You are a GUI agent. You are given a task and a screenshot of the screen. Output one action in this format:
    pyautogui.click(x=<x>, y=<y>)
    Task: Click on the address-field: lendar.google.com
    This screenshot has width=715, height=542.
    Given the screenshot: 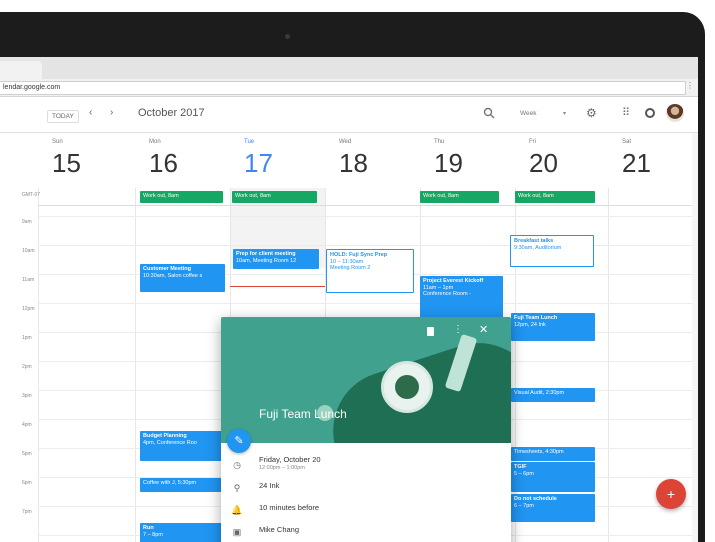 What is the action you would take?
    pyautogui.click(x=343, y=88)
    